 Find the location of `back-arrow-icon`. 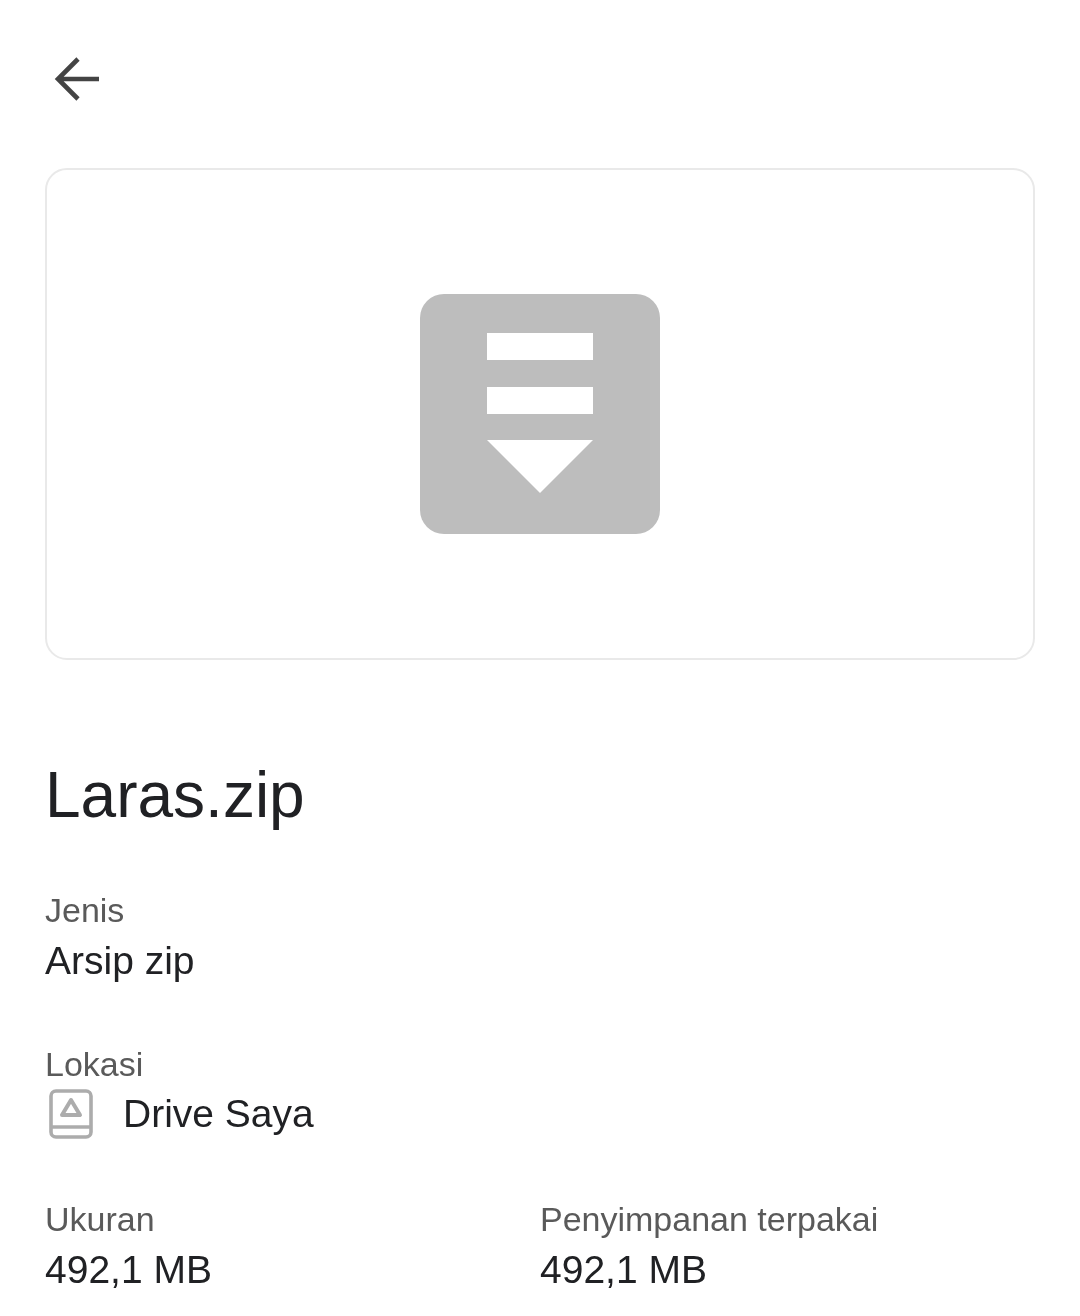

back-arrow-icon is located at coordinates (77, 79).